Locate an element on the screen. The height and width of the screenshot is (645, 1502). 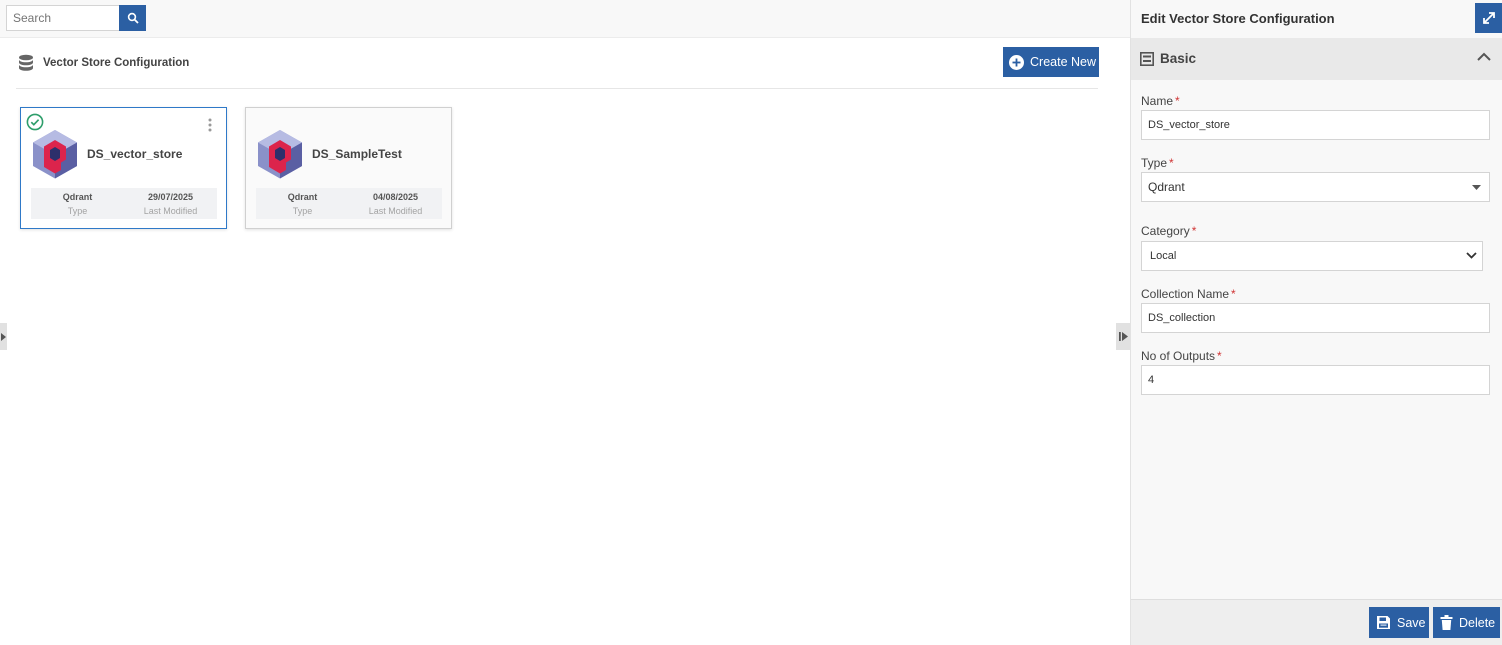
create-new-button: Create New is located at coordinates (1051, 62).